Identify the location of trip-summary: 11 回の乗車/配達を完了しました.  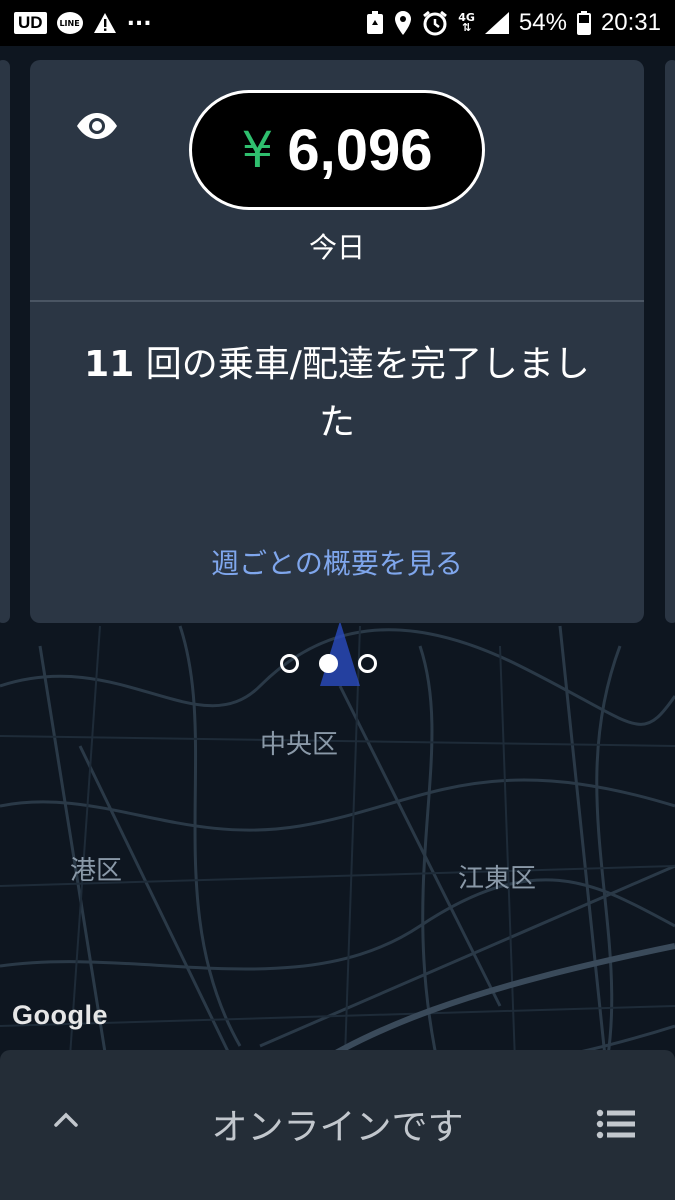
(337, 394).